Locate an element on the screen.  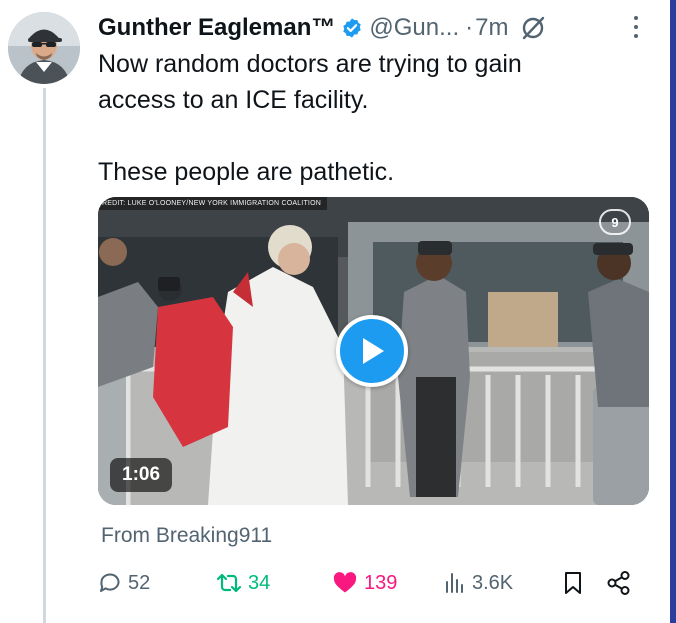
like-button: 139 is located at coordinates (364, 583).